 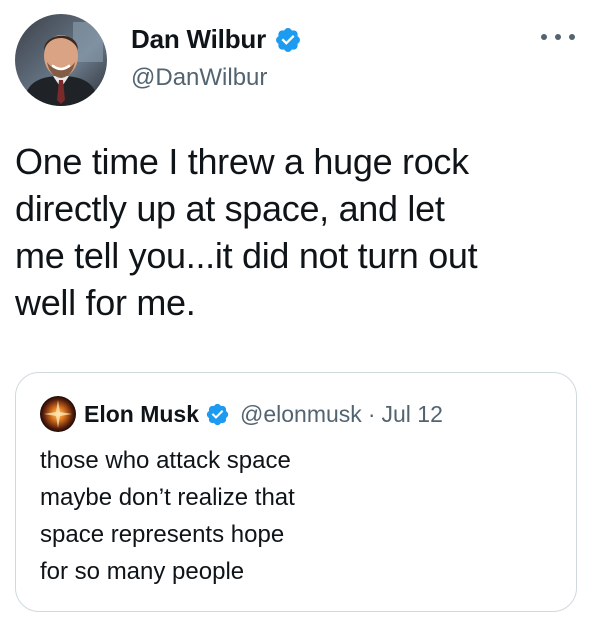 I want to click on quoted-text-line: those who attack space, so click(x=165, y=460).